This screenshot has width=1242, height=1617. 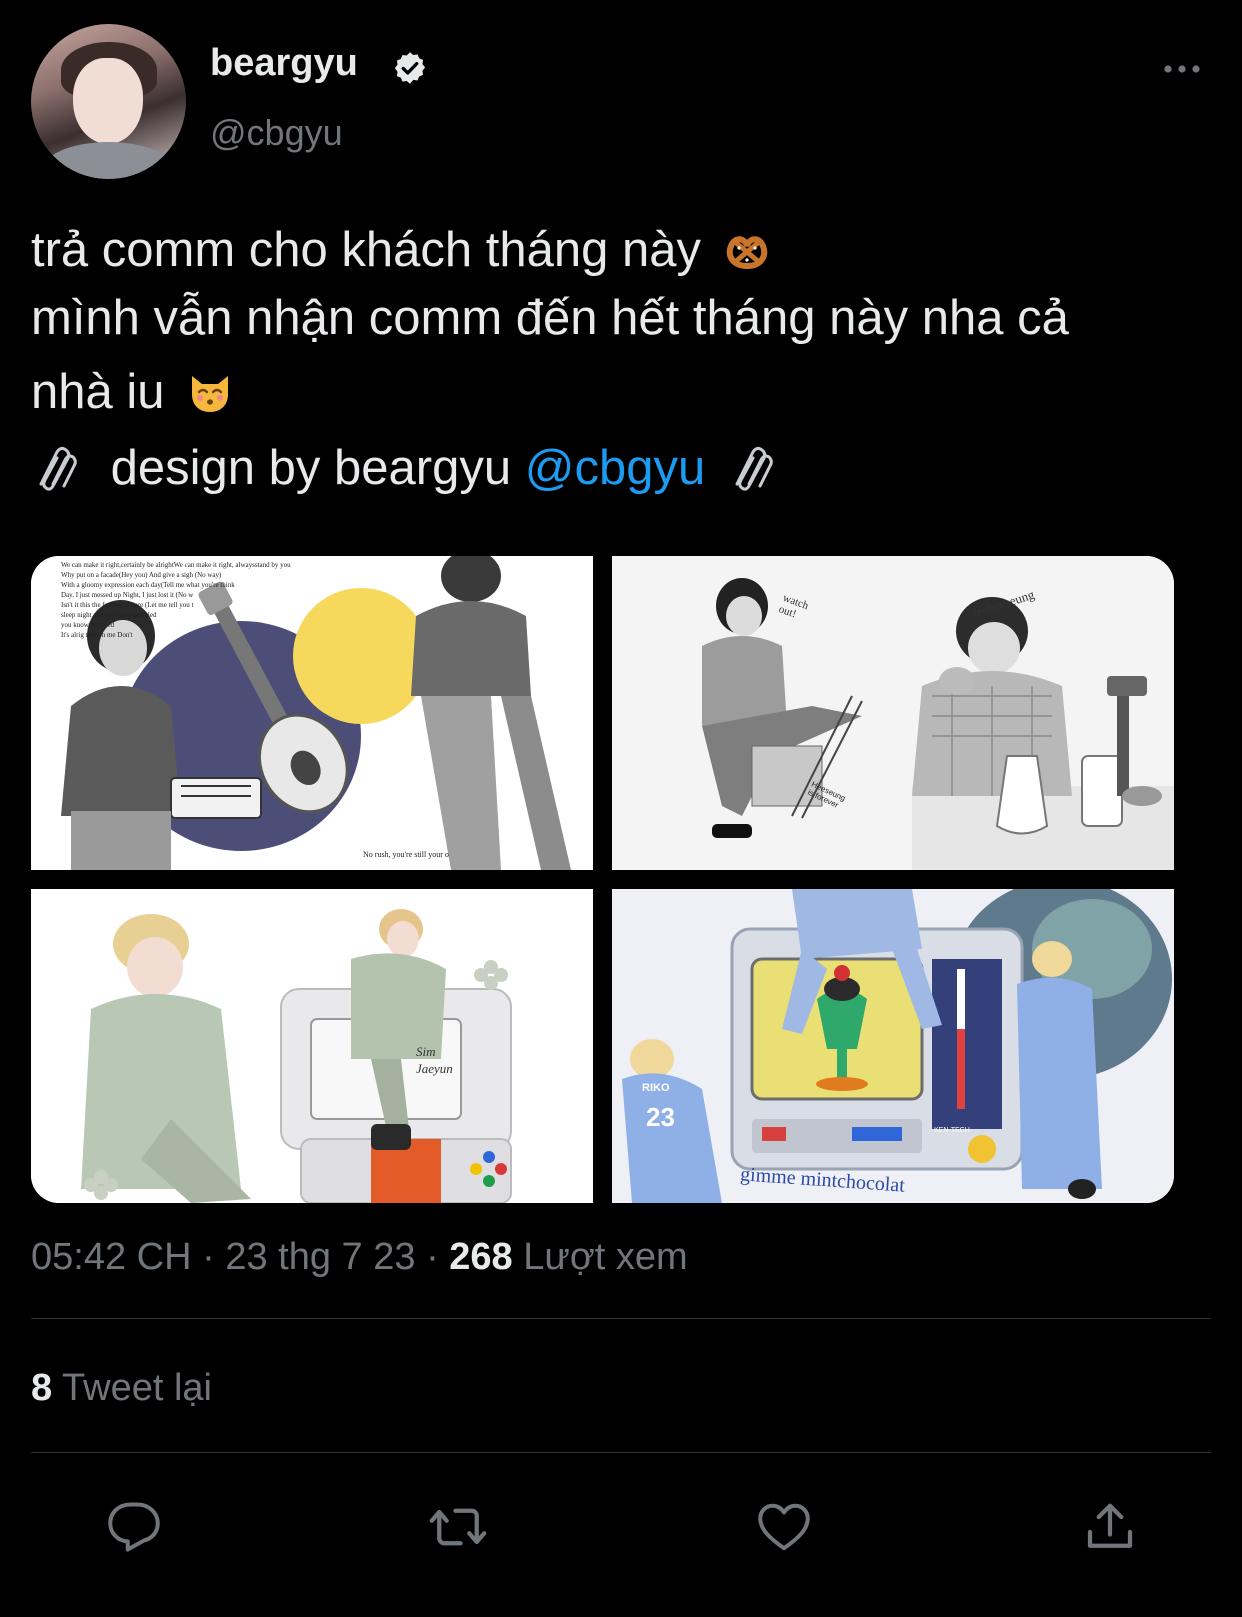 What do you see at coordinates (276, 133) in the screenshot?
I see `author-handle: @cbgyu` at bounding box center [276, 133].